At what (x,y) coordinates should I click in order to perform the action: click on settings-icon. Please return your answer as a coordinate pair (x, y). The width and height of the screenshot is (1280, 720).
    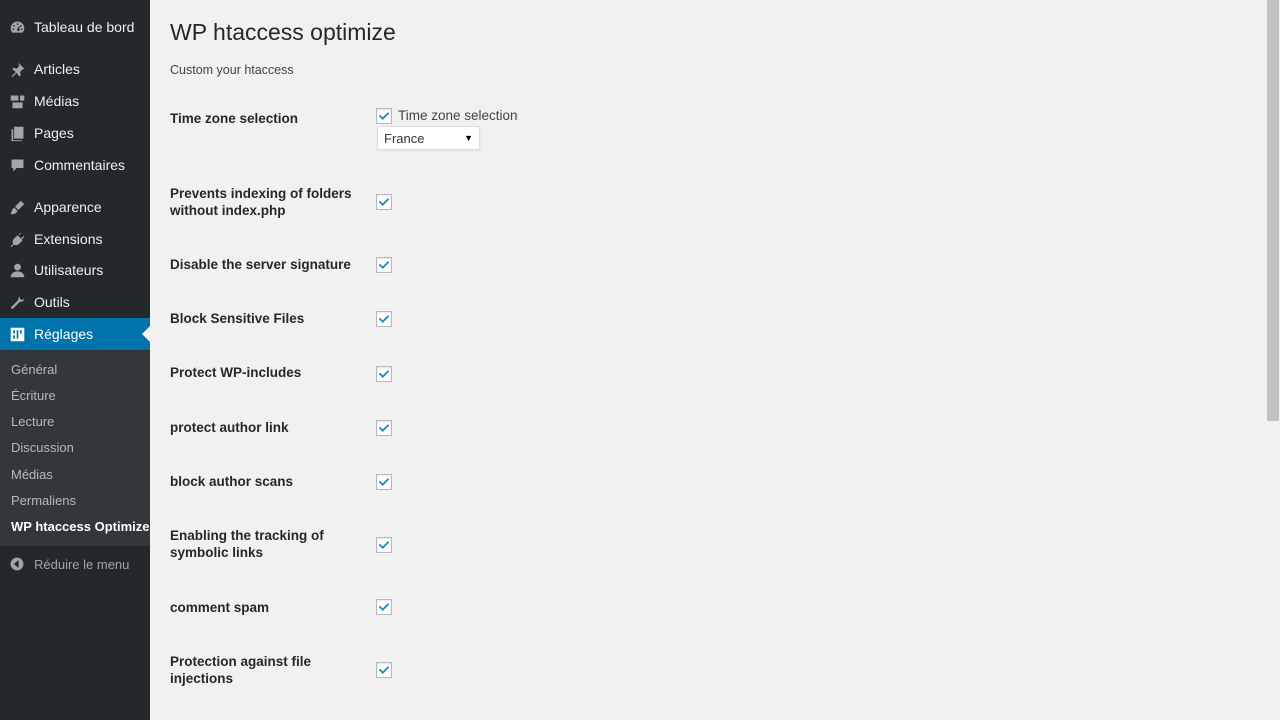
    Looking at the image, I should click on (17, 334).